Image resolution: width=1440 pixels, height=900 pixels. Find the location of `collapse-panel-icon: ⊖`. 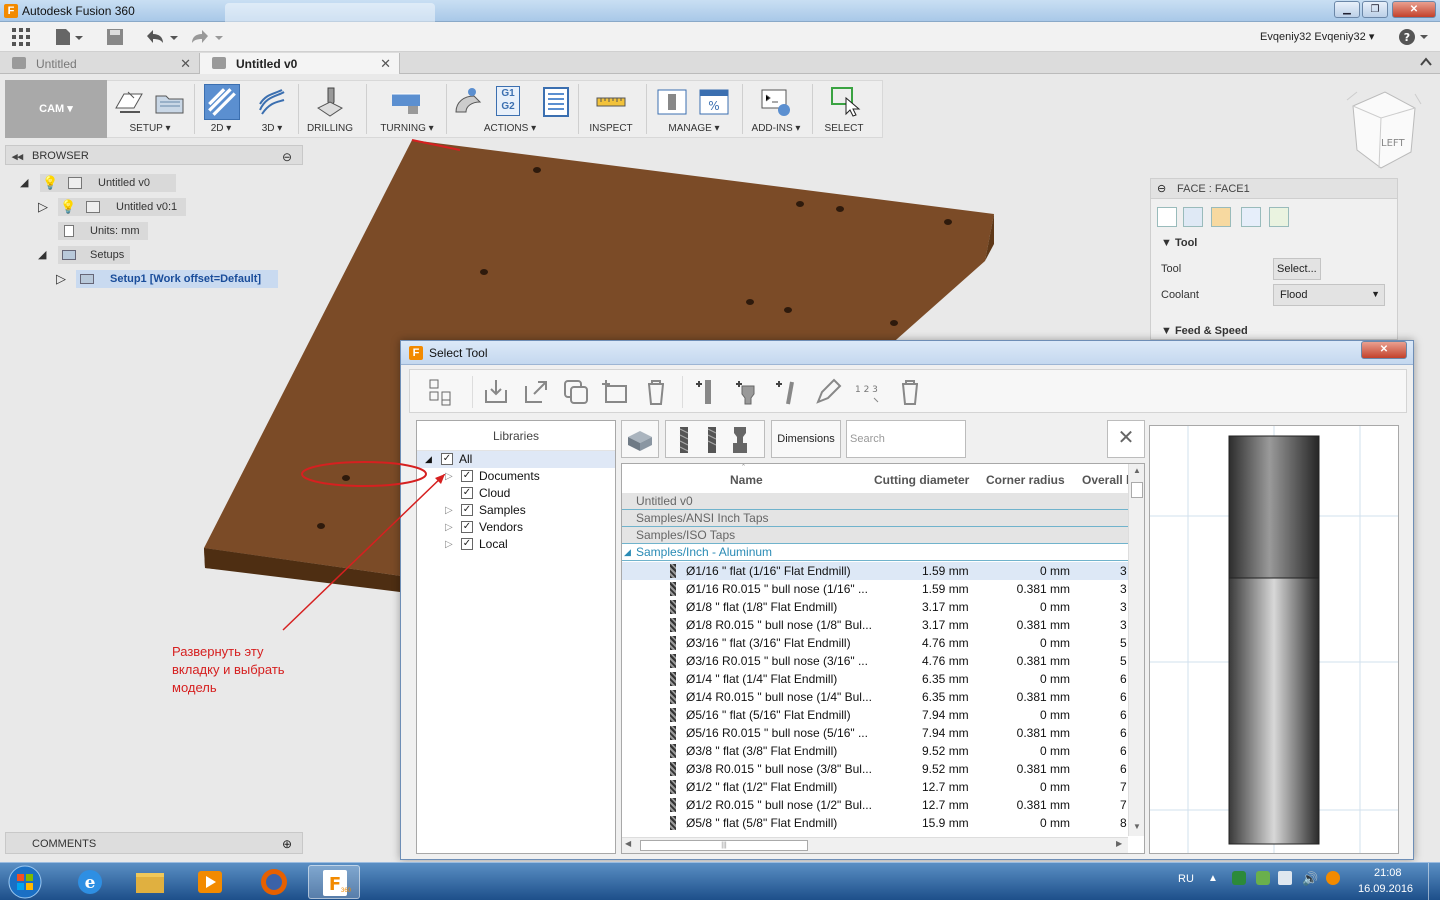

collapse-panel-icon: ⊖ is located at coordinates (1161, 188).